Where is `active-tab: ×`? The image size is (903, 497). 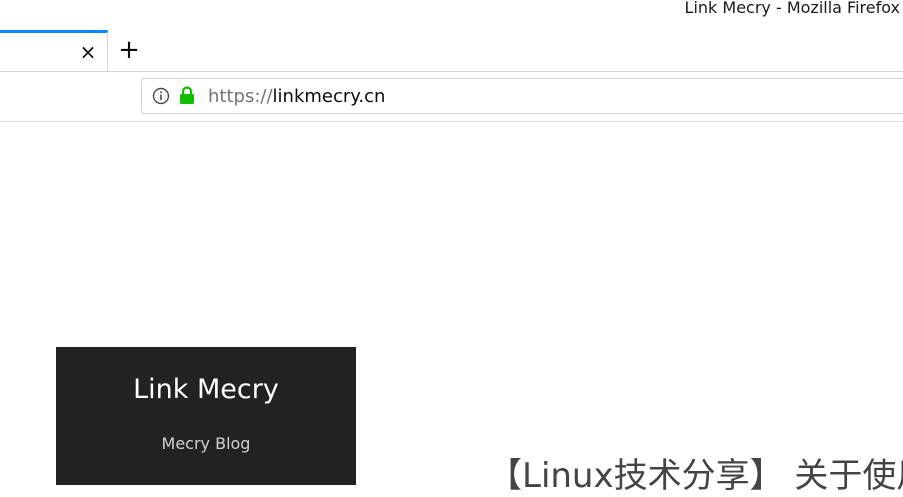 active-tab: × is located at coordinates (54, 50).